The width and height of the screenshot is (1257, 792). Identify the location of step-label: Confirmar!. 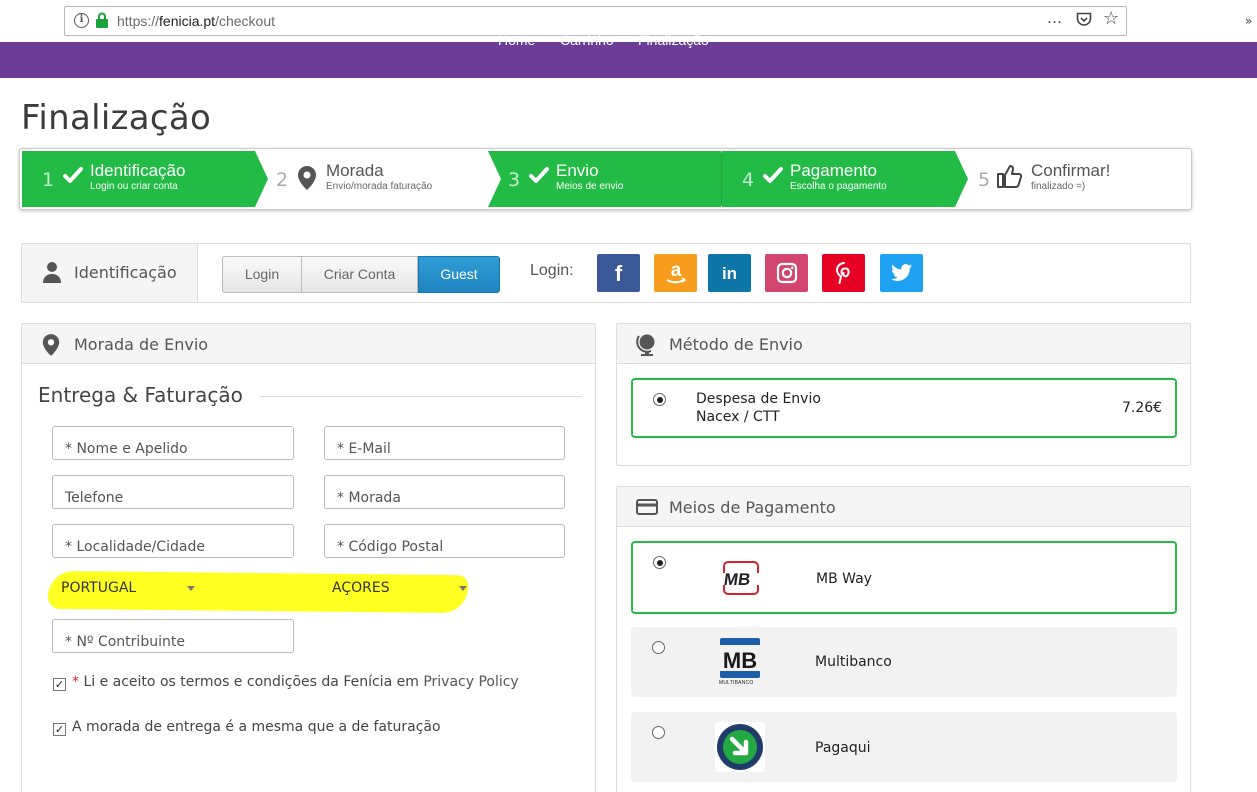
(1071, 170).